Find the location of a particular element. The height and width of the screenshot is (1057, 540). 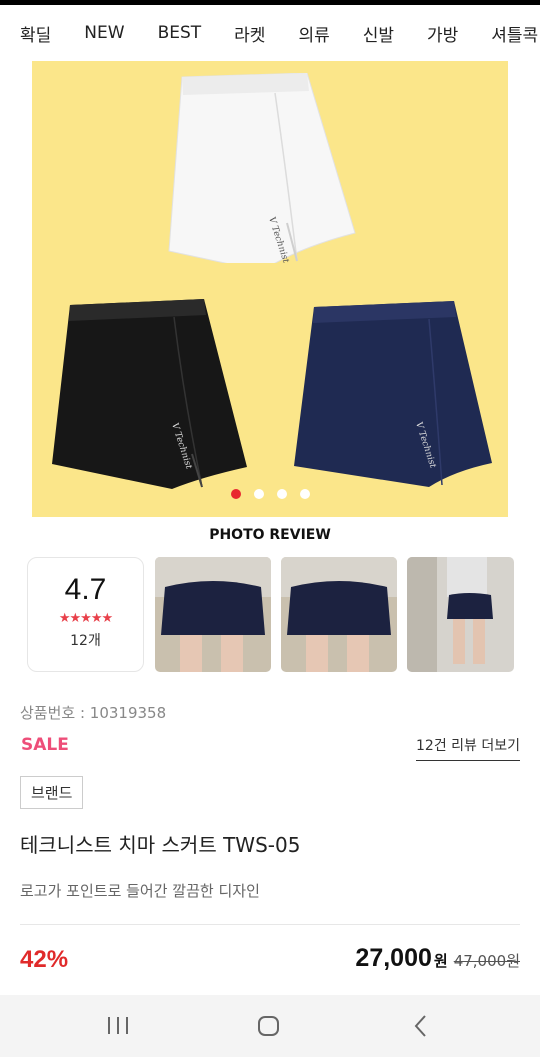

white-skirt-image: V Technist is located at coordinates (262, 168).